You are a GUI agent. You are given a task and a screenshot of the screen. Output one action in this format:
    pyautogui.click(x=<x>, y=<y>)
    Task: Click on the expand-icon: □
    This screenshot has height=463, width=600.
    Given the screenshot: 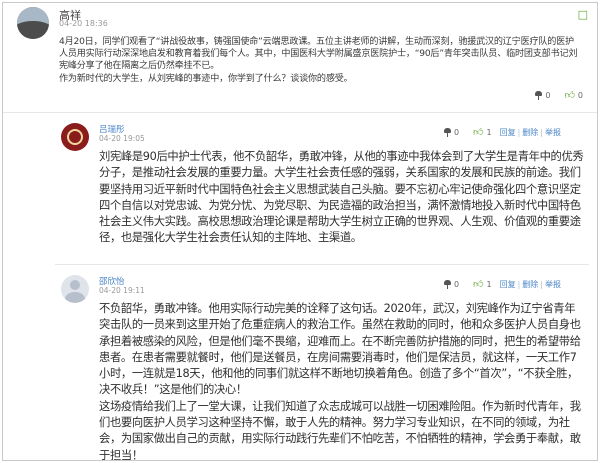 What is the action you would take?
    pyautogui.click(x=583, y=14)
    